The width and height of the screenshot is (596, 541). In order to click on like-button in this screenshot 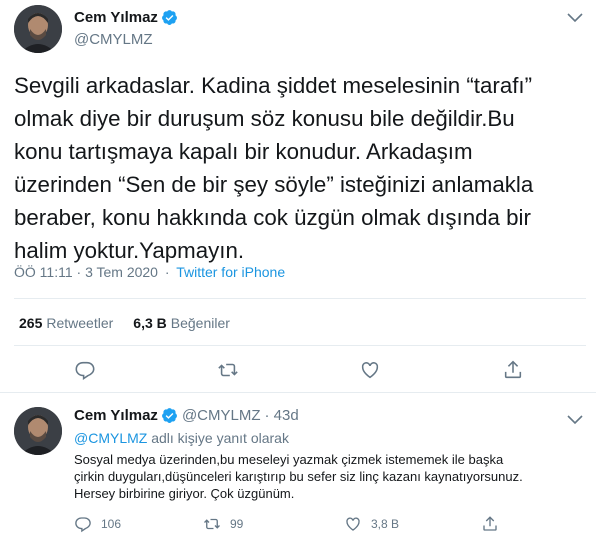, I will do `click(370, 370)`.